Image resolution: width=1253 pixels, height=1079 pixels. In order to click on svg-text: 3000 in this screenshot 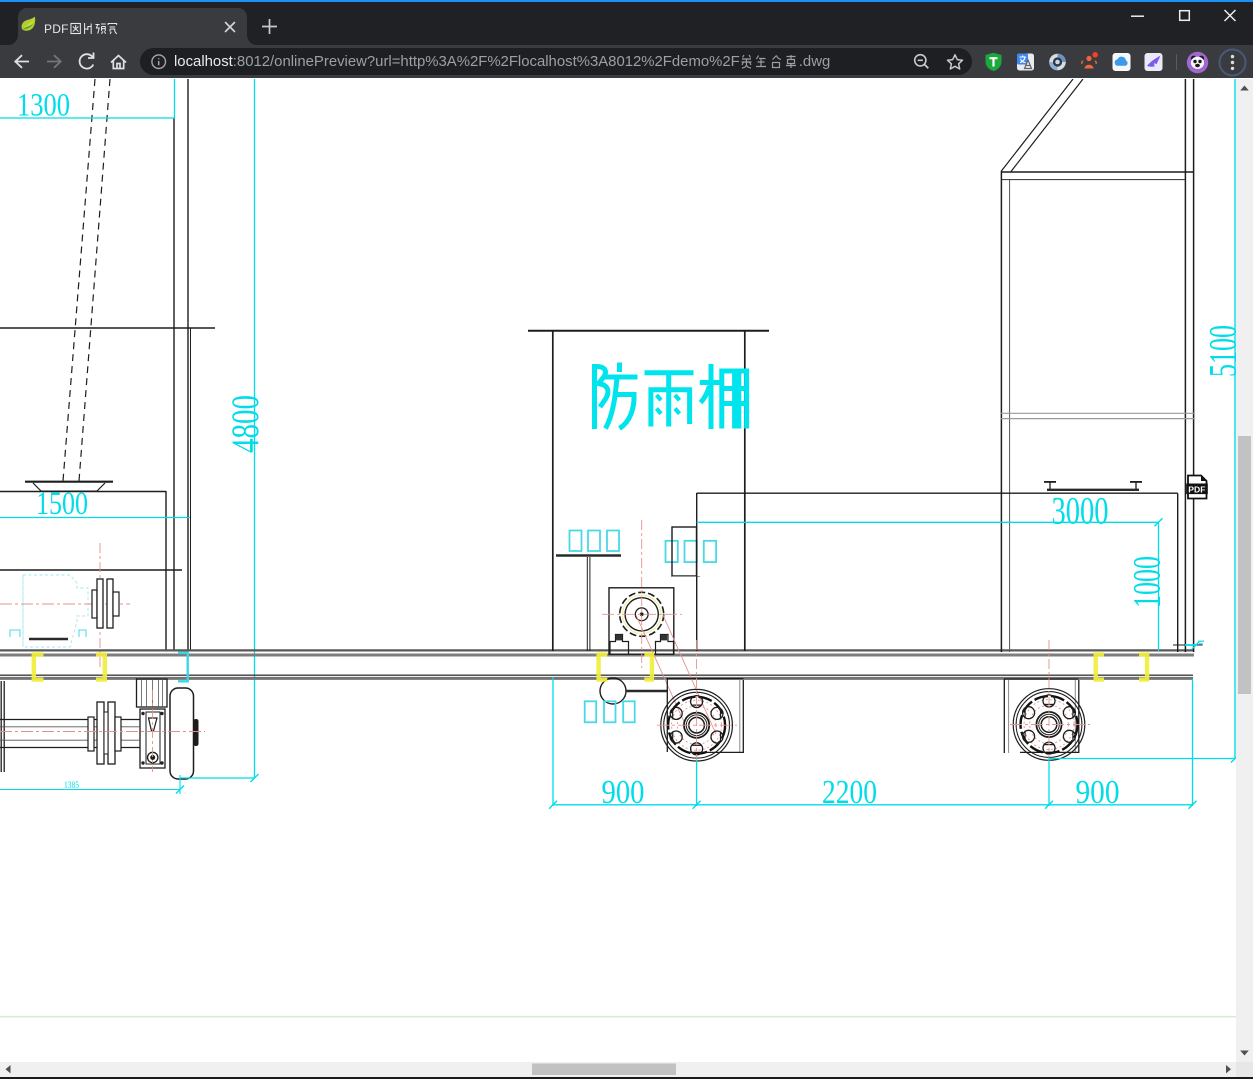, I will do `click(1080, 511)`.